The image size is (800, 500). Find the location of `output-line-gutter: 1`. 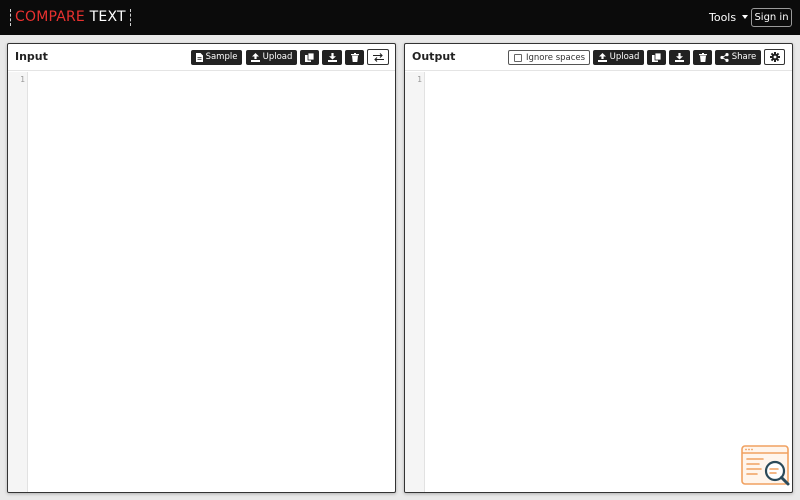

output-line-gutter: 1 is located at coordinates (415, 282).